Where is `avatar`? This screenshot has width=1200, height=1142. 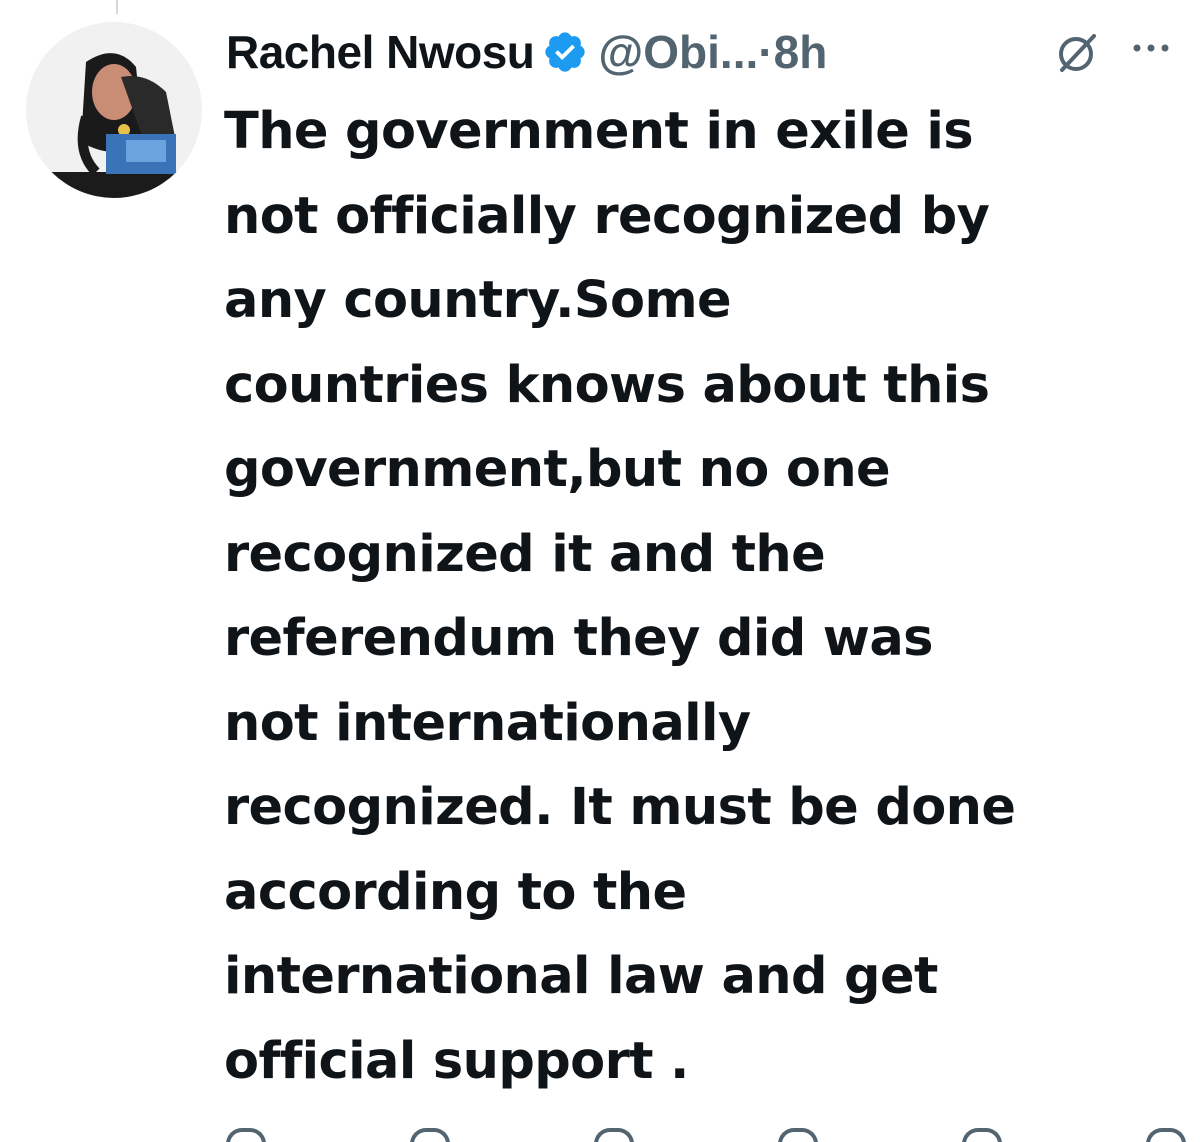
avatar is located at coordinates (114, 110).